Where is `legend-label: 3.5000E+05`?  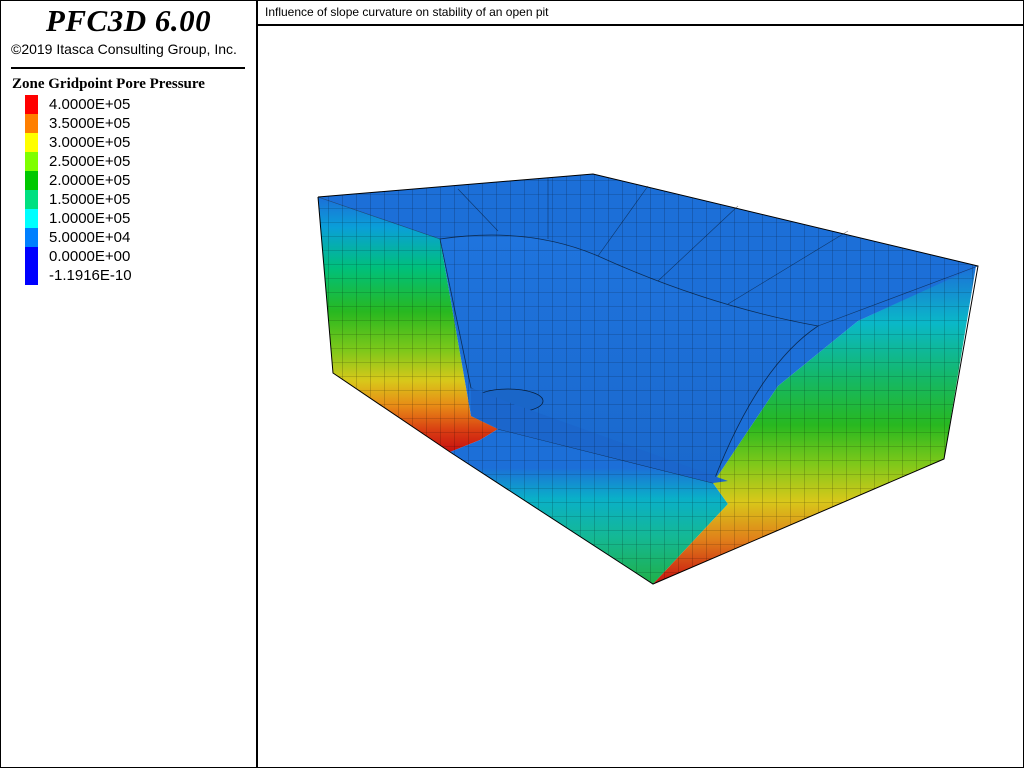
legend-label: 3.5000E+05 is located at coordinates (90, 123).